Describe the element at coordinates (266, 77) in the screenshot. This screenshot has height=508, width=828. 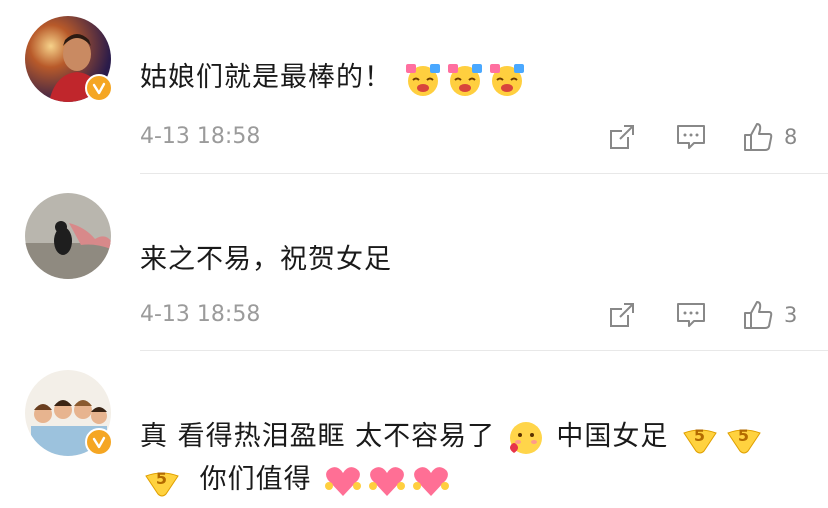
I see `comment-text-content: 姑娘们就是最棒的！` at that location.